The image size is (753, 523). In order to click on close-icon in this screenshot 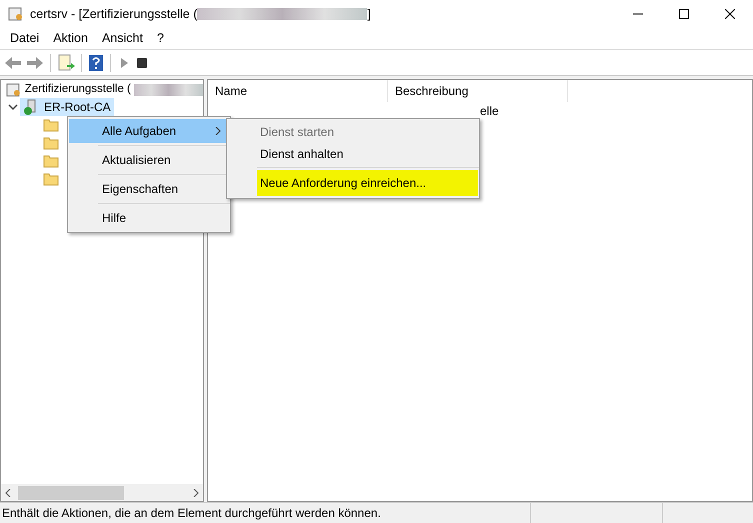, I will do `click(730, 14)`.